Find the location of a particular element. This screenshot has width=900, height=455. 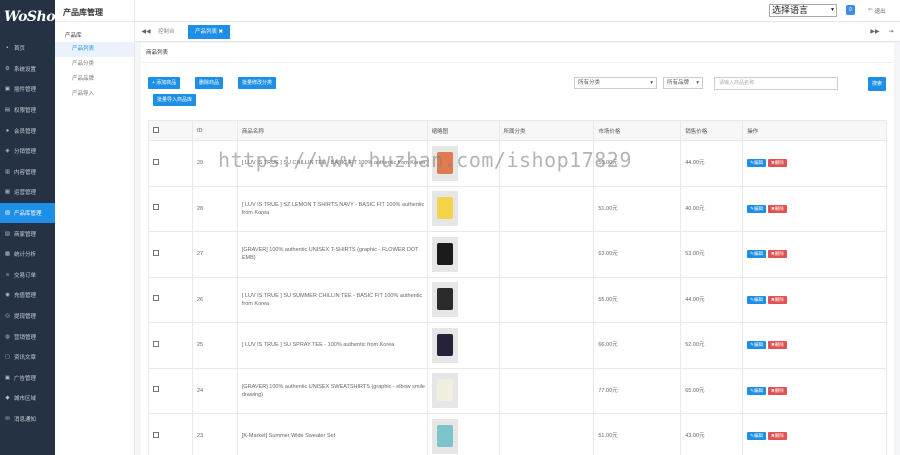

product-id: 27 is located at coordinates (214, 254).